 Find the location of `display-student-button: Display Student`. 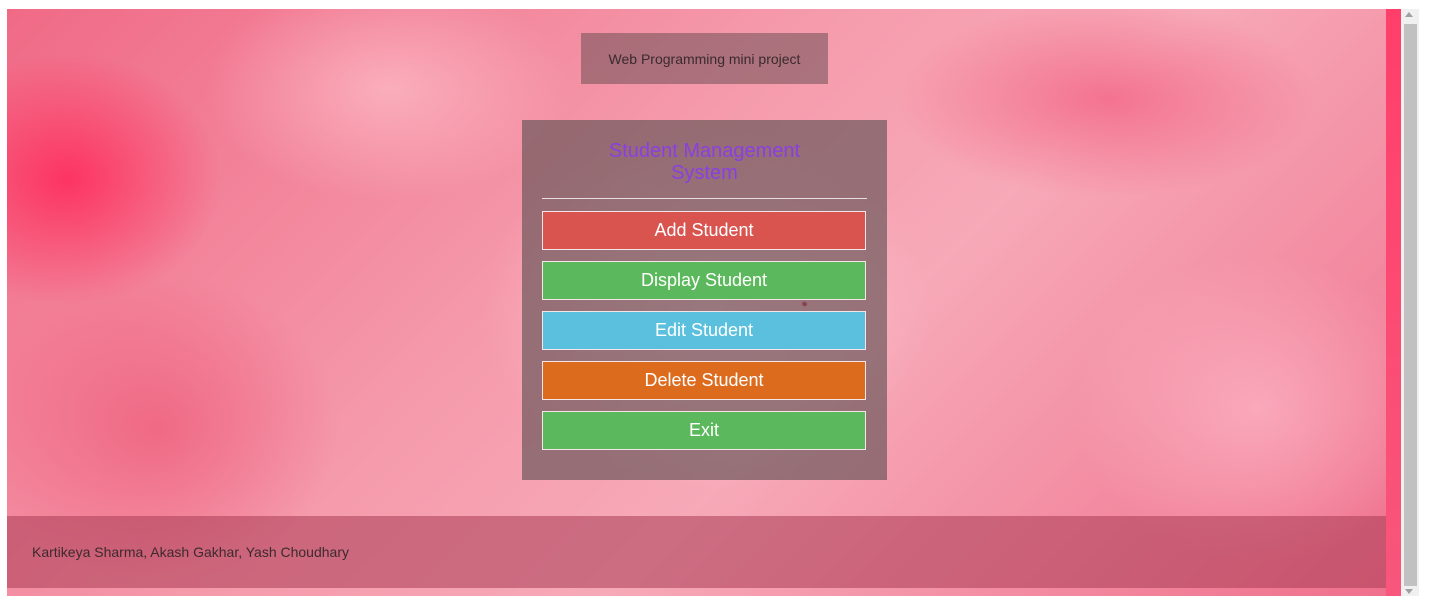

display-student-button: Display Student is located at coordinates (704, 280).